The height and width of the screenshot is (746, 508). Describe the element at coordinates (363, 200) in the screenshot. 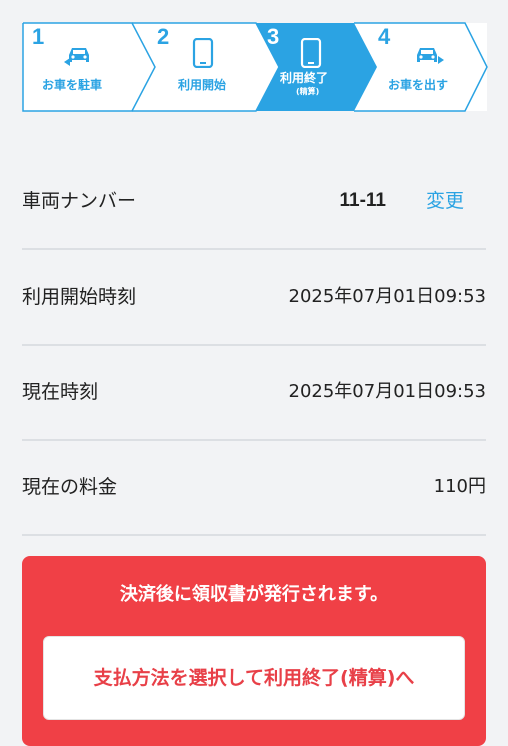

I see `vehicle-number-value: 11-11` at that location.